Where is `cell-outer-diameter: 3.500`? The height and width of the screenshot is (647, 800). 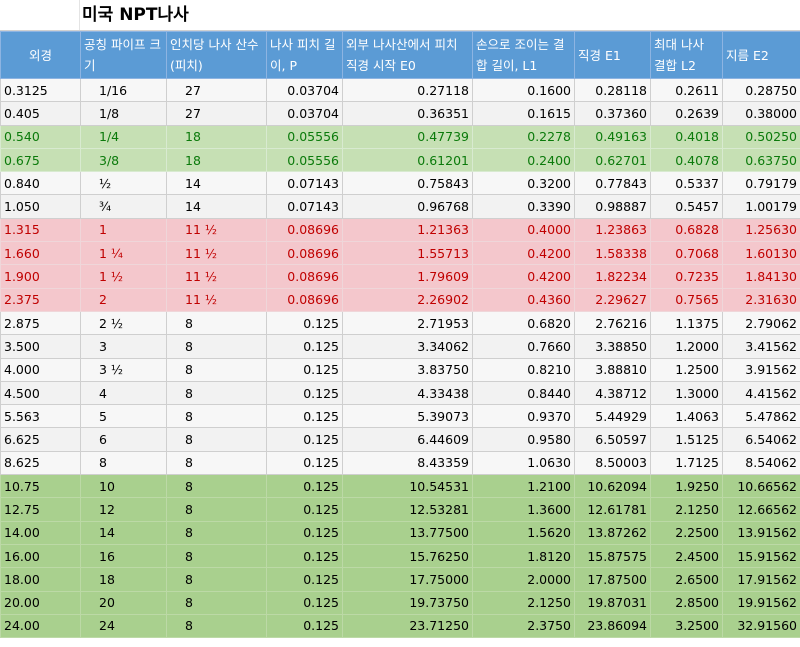 cell-outer-diameter: 3.500 is located at coordinates (40, 346).